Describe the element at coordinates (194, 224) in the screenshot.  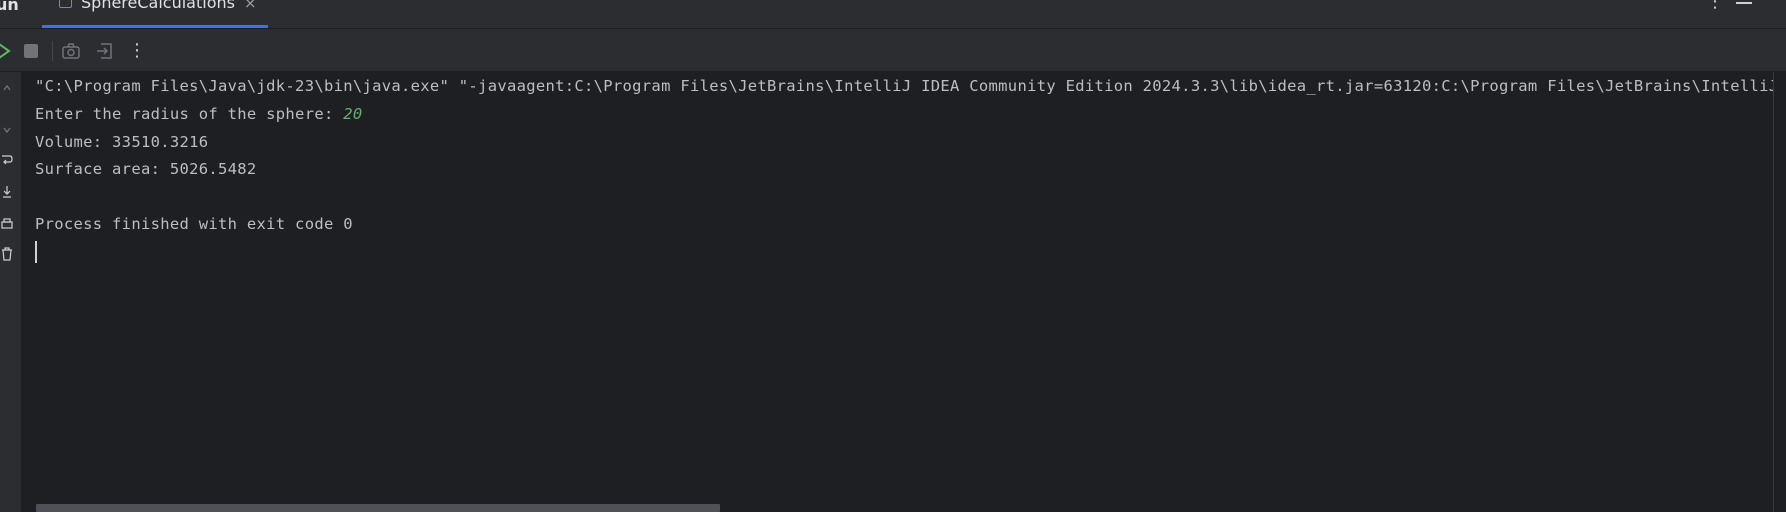
I see `exit-code-line: Process finished with exit code 0` at that location.